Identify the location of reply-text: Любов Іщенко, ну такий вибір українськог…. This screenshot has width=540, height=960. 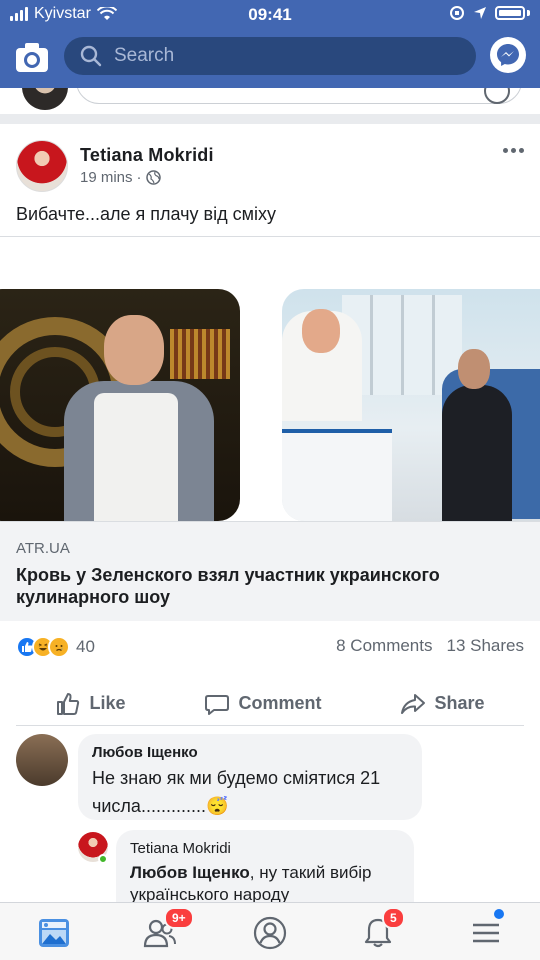
(270, 884).